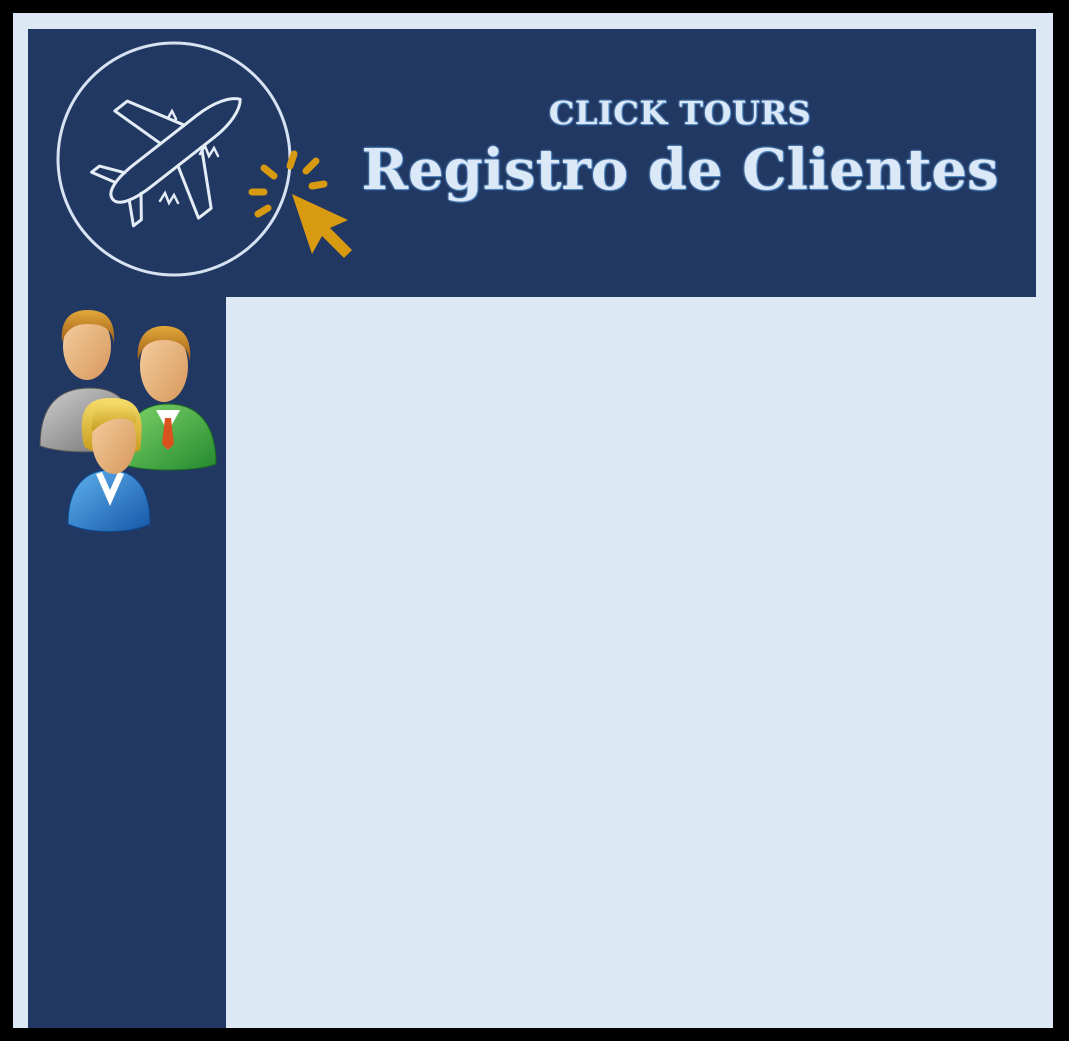 The width and height of the screenshot is (1069, 1041). Describe the element at coordinates (204, 159) in the screenshot. I see `airplane-click-icon` at that location.